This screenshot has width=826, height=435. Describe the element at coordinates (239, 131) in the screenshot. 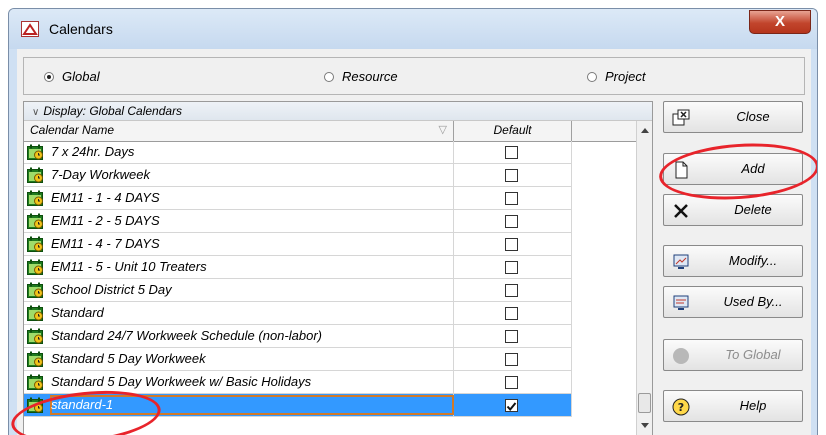

I see `column-header-calendar-name: Calendar Name ▽` at that location.